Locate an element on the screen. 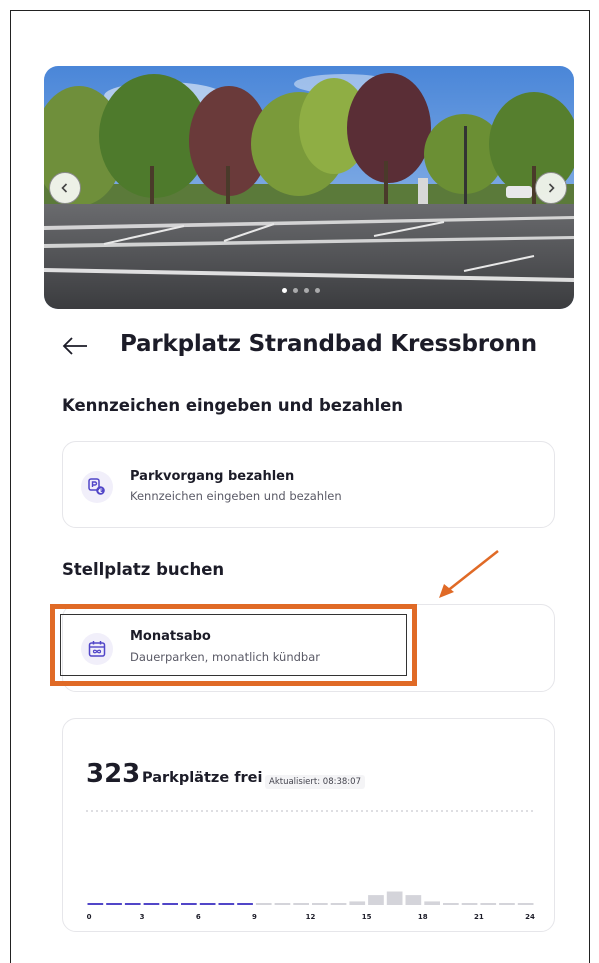  annotation-arrow is located at coordinates (469, 574).